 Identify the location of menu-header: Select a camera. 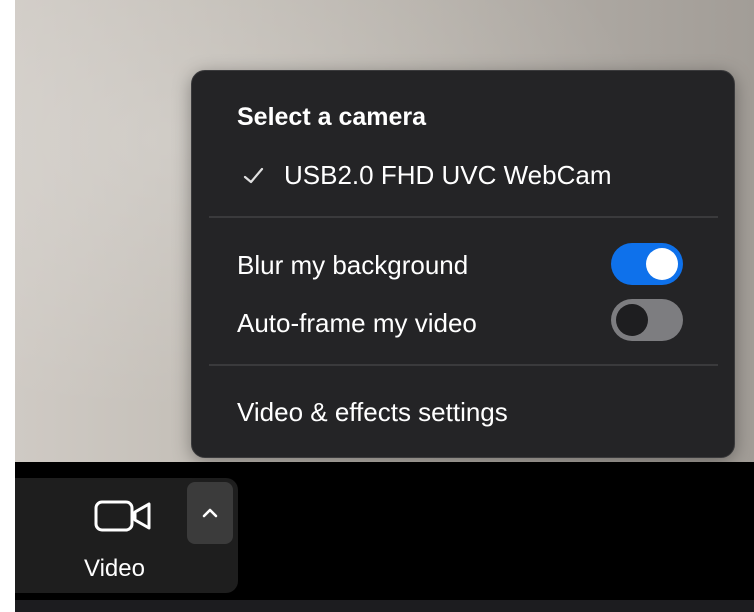
(332, 117).